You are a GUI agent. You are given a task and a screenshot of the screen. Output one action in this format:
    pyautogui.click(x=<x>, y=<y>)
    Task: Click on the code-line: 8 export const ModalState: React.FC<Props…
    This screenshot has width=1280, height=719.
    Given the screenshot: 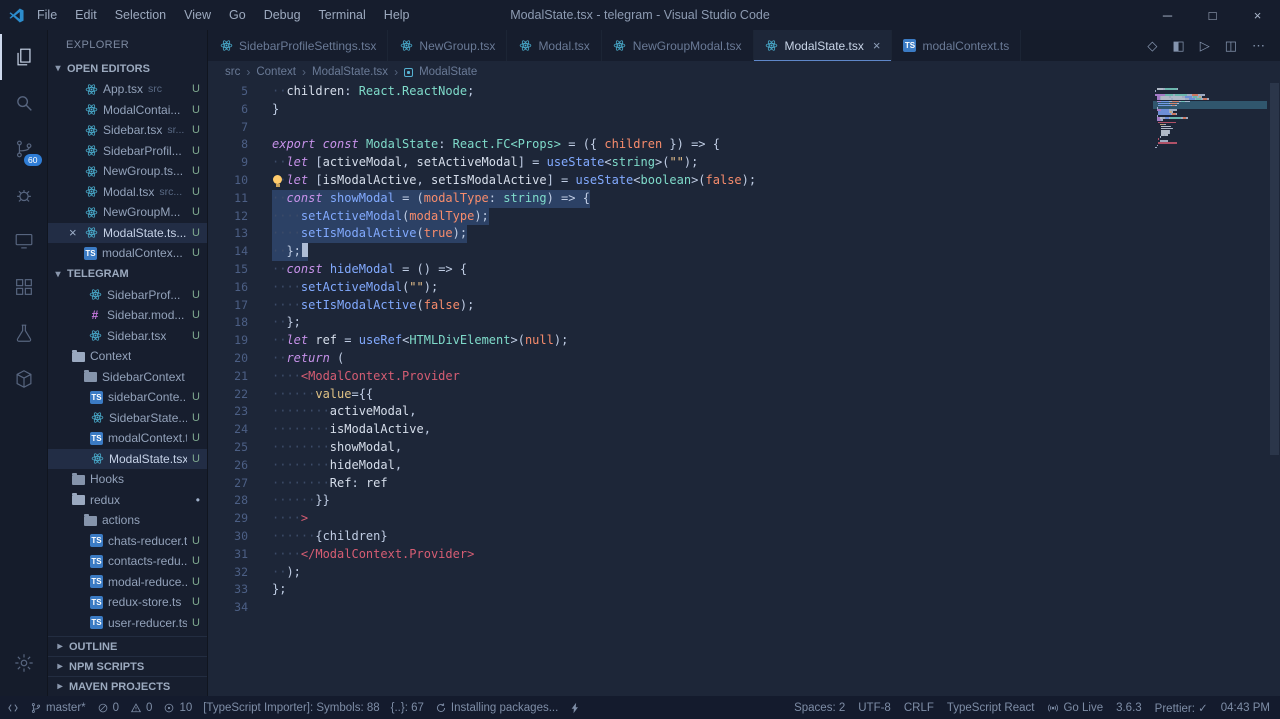 What is the action you would take?
    pyautogui.click(x=679, y=145)
    